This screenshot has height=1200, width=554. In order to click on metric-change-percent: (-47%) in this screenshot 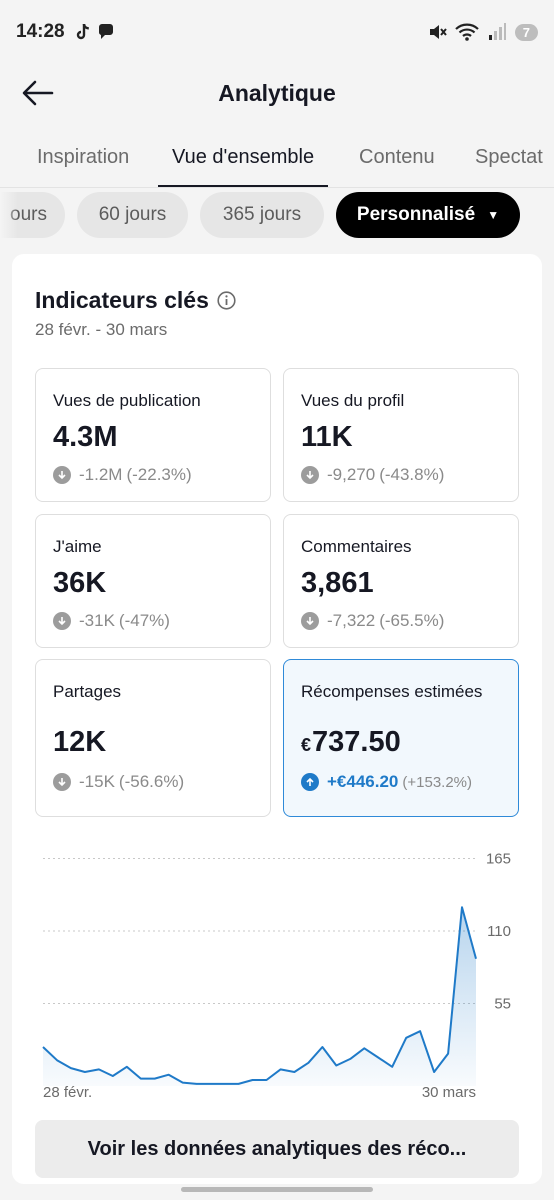, I will do `click(144, 620)`.